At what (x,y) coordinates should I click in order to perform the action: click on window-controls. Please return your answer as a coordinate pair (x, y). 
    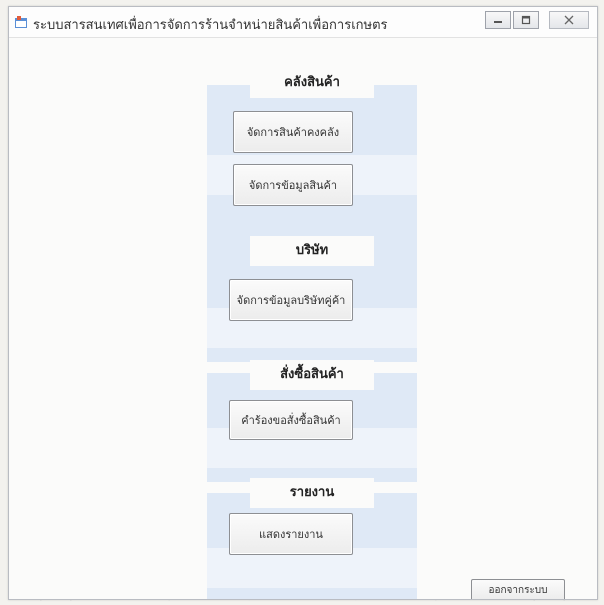
    Looking at the image, I should click on (537, 20).